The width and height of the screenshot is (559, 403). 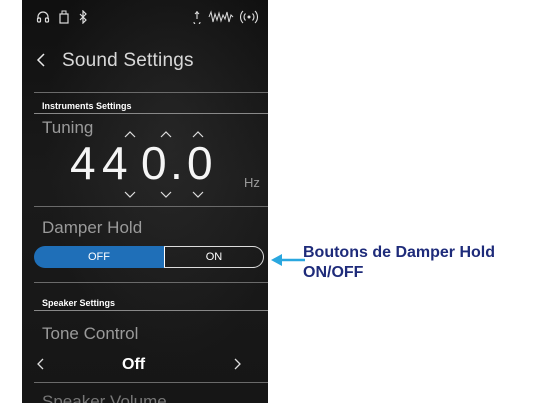 What do you see at coordinates (237, 366) in the screenshot?
I see `chevron-right-icon` at bounding box center [237, 366].